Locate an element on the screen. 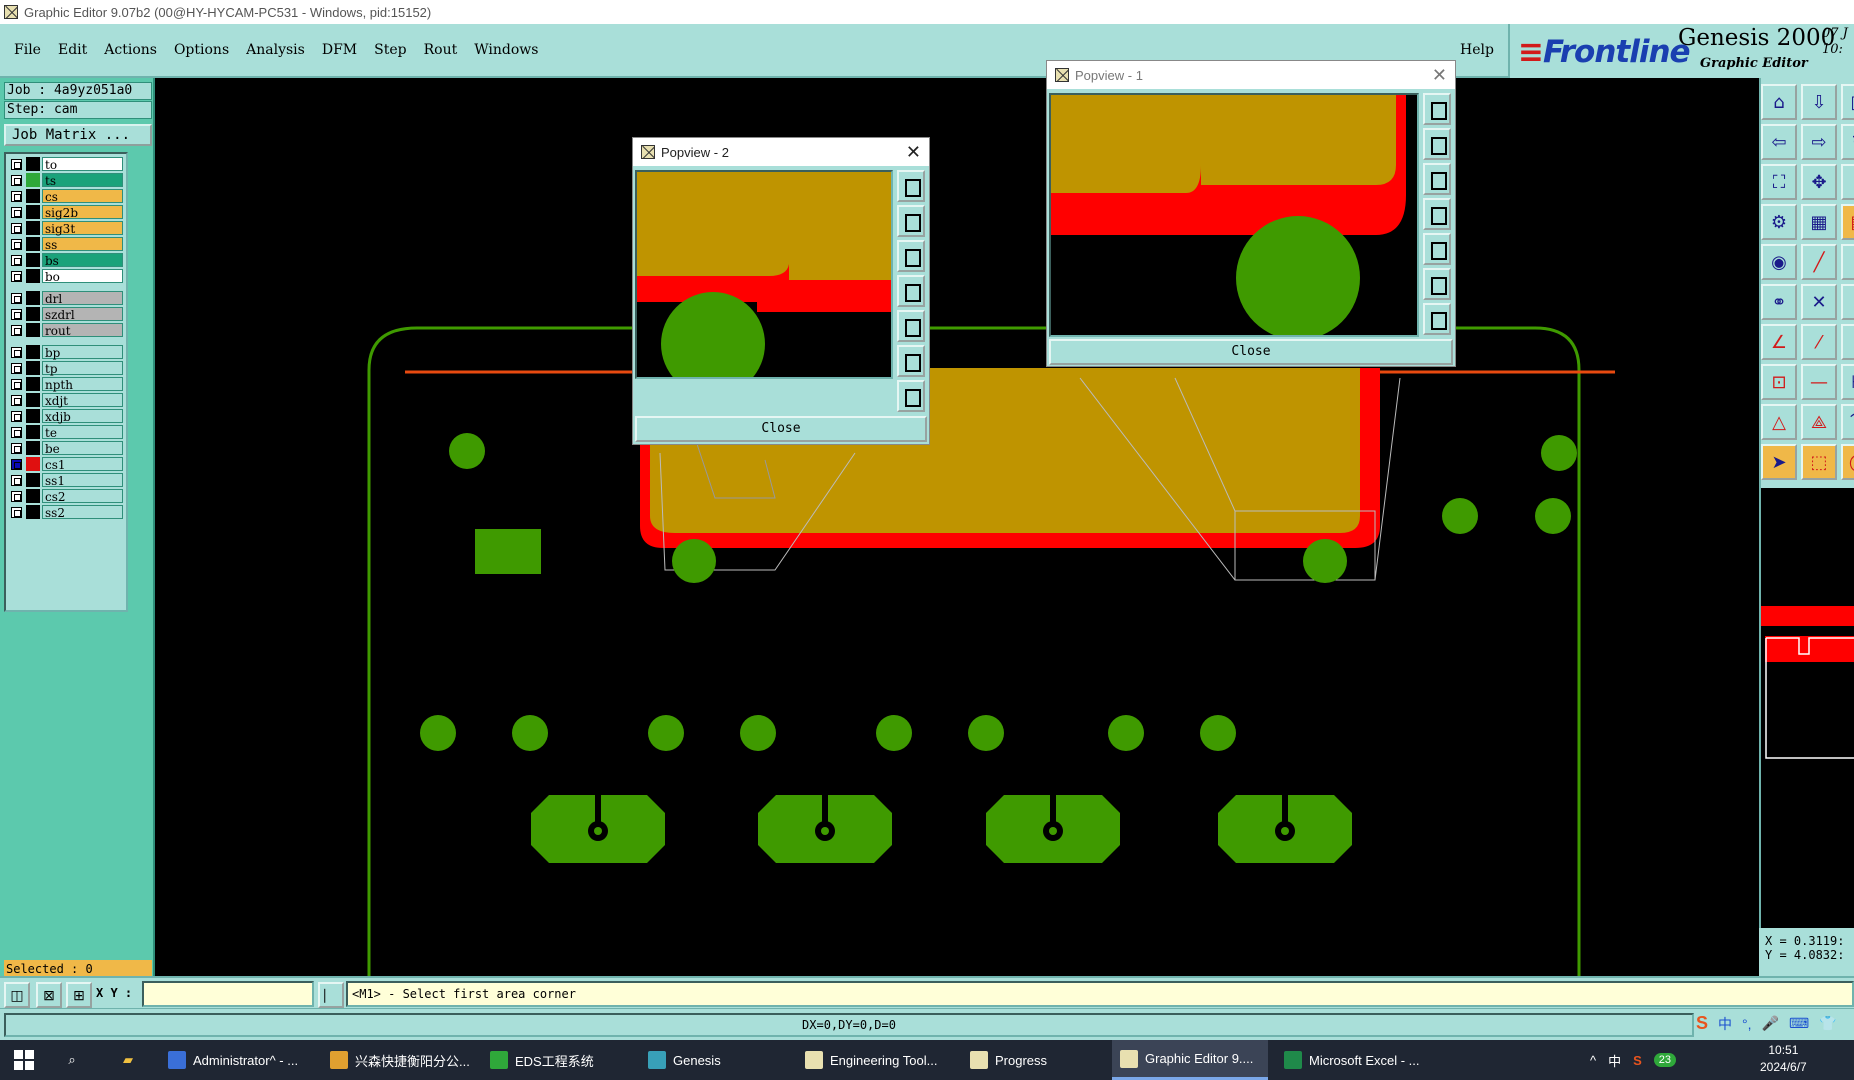 Image resolution: width=1854 pixels, height=1080 pixels. layer-row-drl: drl is located at coordinates (66, 298).